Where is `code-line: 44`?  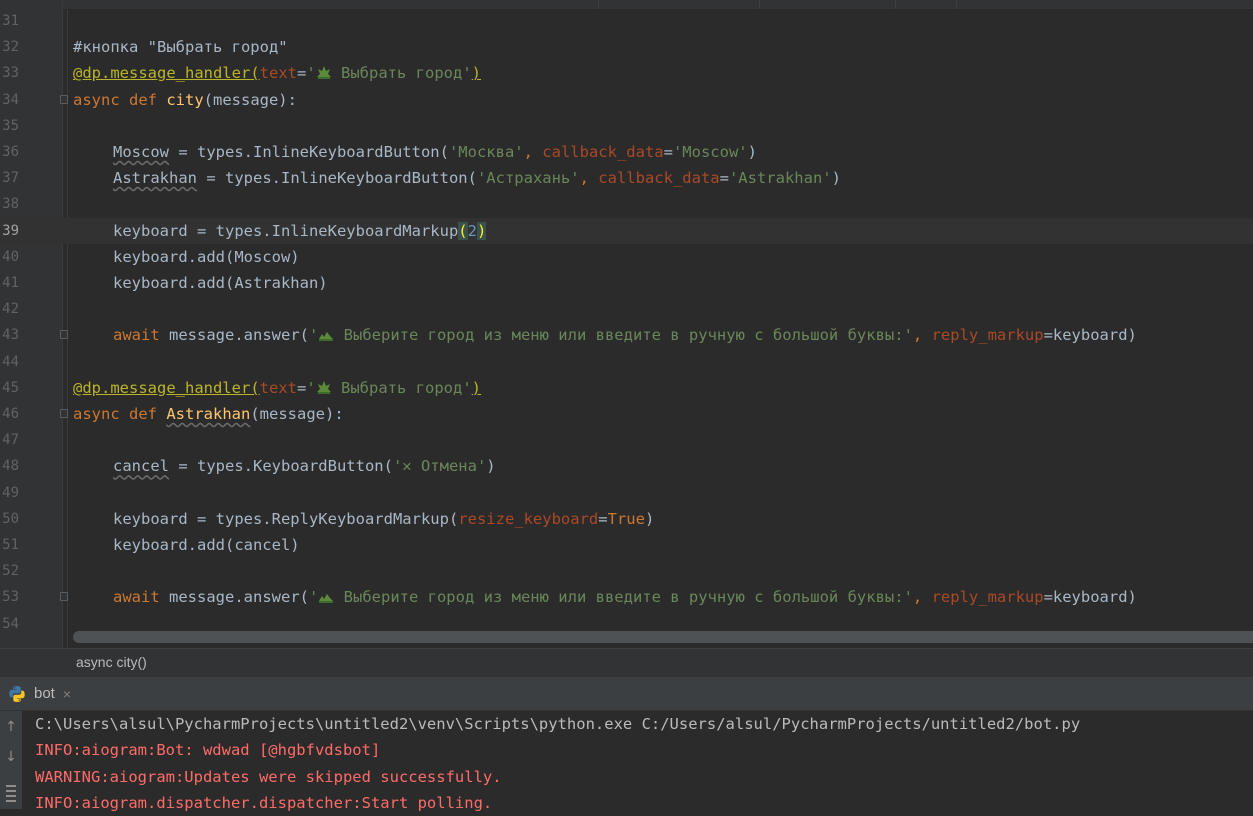 code-line: 44 is located at coordinates (626, 362).